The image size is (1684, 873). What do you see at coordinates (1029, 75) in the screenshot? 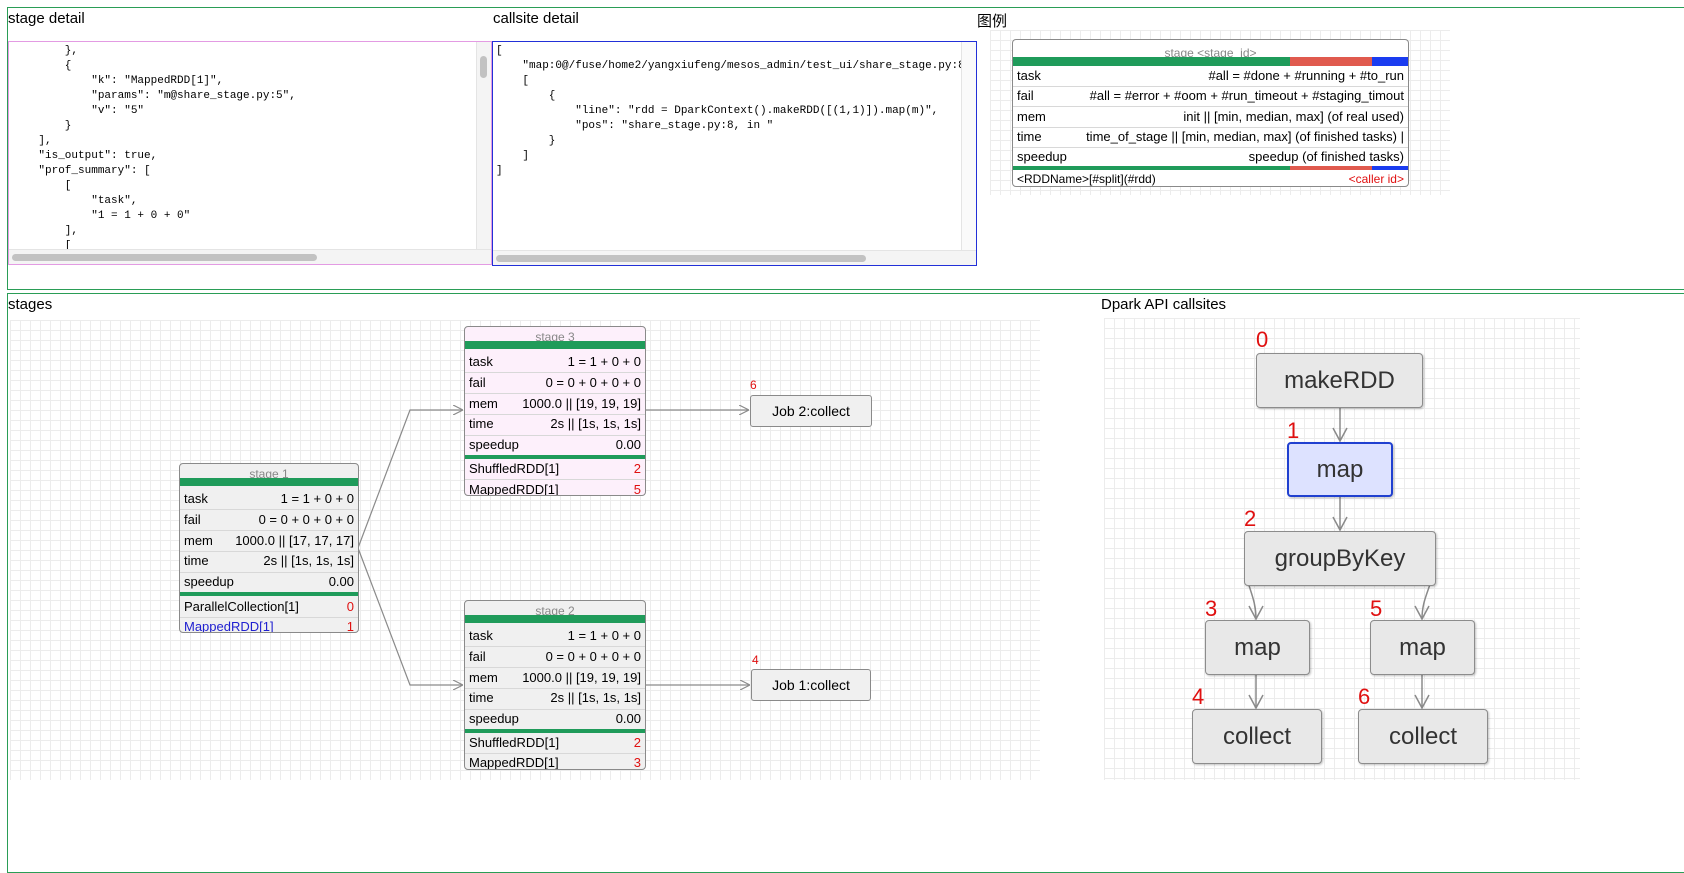
I see `legend-key: task` at bounding box center [1029, 75].